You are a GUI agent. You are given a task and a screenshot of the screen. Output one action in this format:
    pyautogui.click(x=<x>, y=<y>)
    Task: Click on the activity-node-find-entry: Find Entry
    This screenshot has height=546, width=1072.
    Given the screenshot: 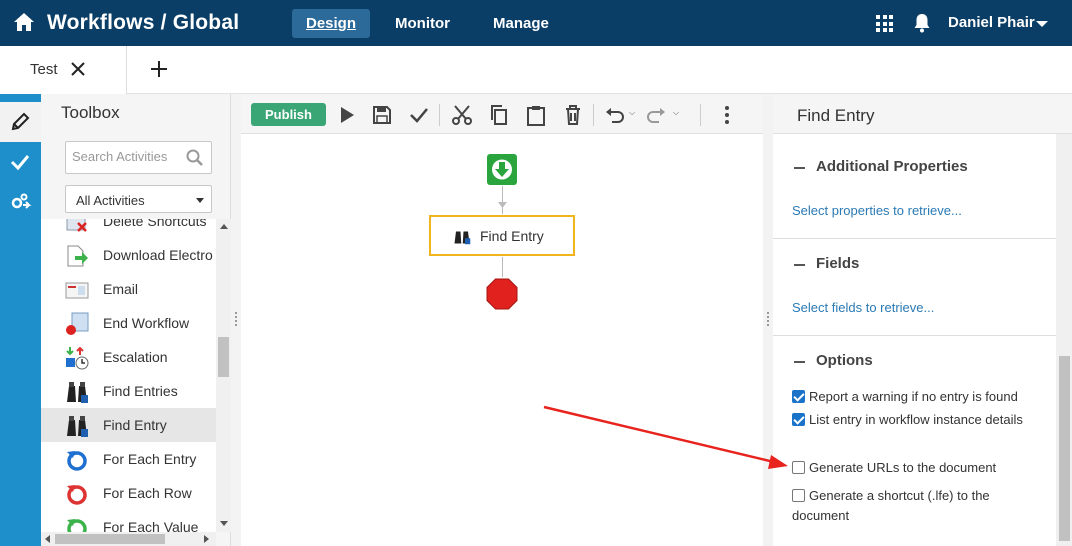 What is the action you would take?
    pyautogui.click(x=502, y=235)
    